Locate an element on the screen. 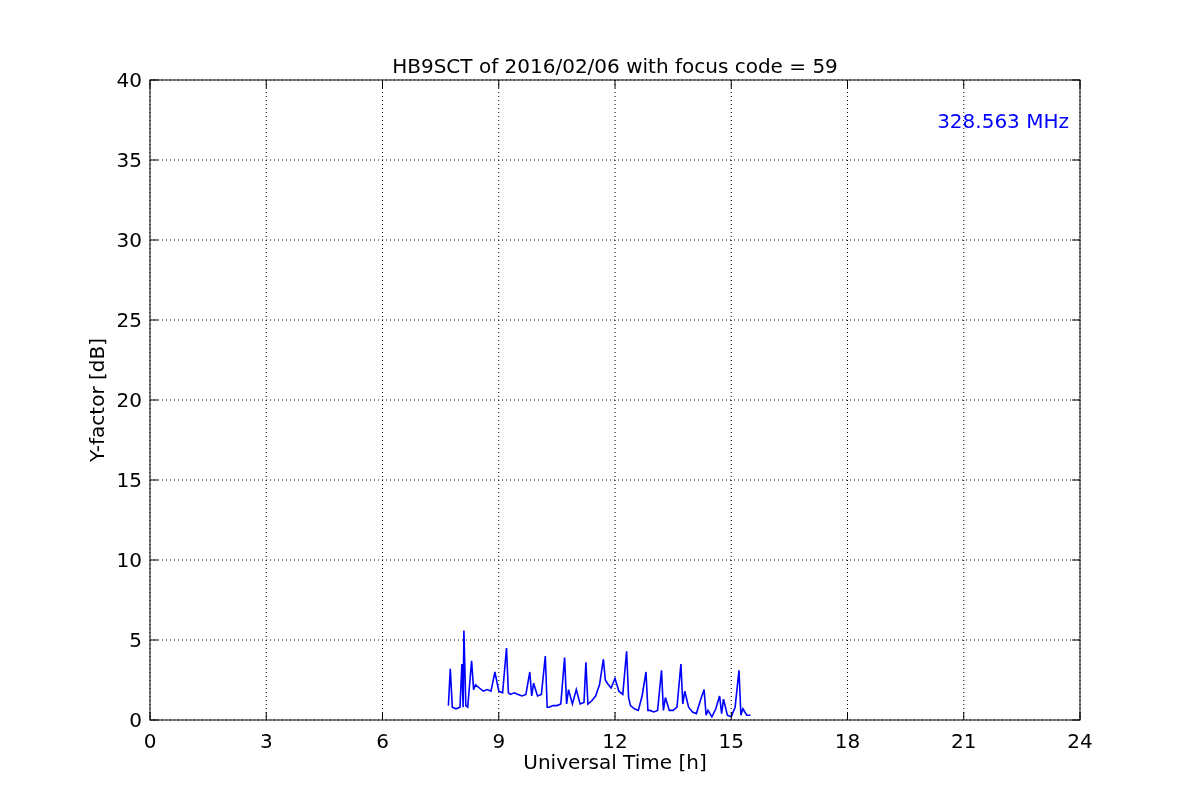 This screenshot has width=1200, height=800. y-tick-label: 15 is located at coordinates (129, 480).